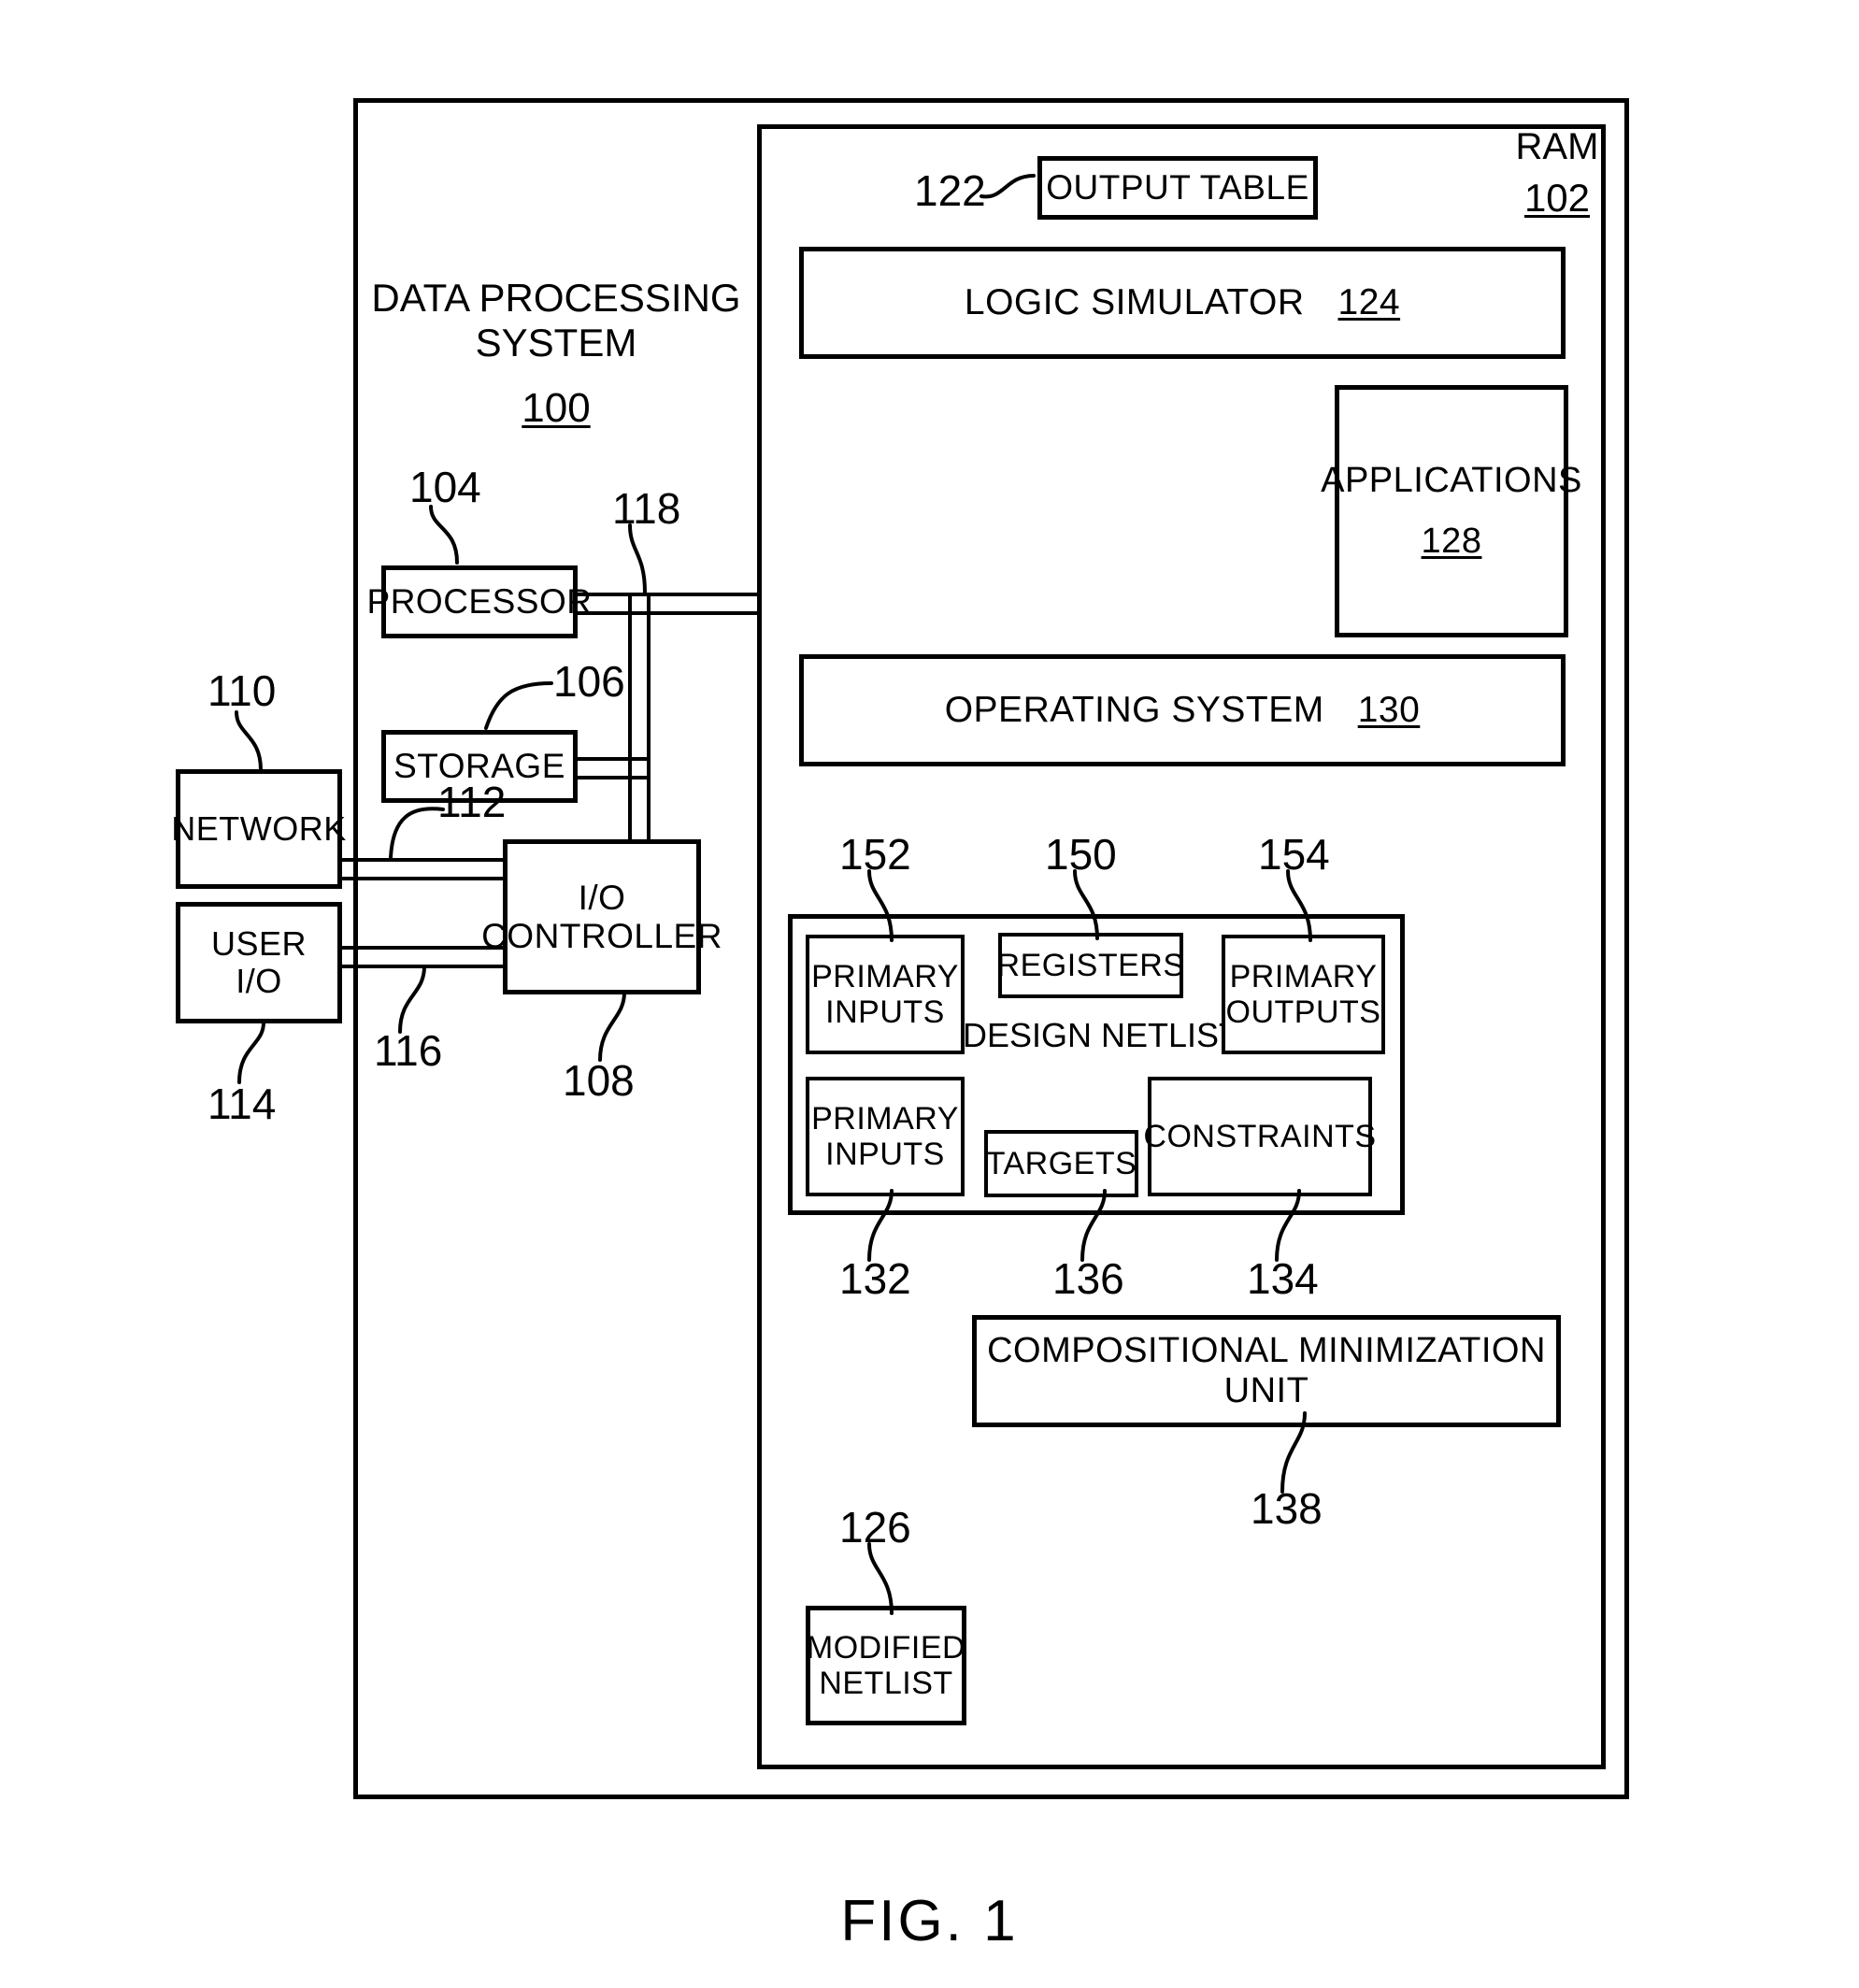 This screenshot has height=1988, width=1859. Describe the element at coordinates (258, 943) in the screenshot. I see `user-io-label-line1: USER` at that location.